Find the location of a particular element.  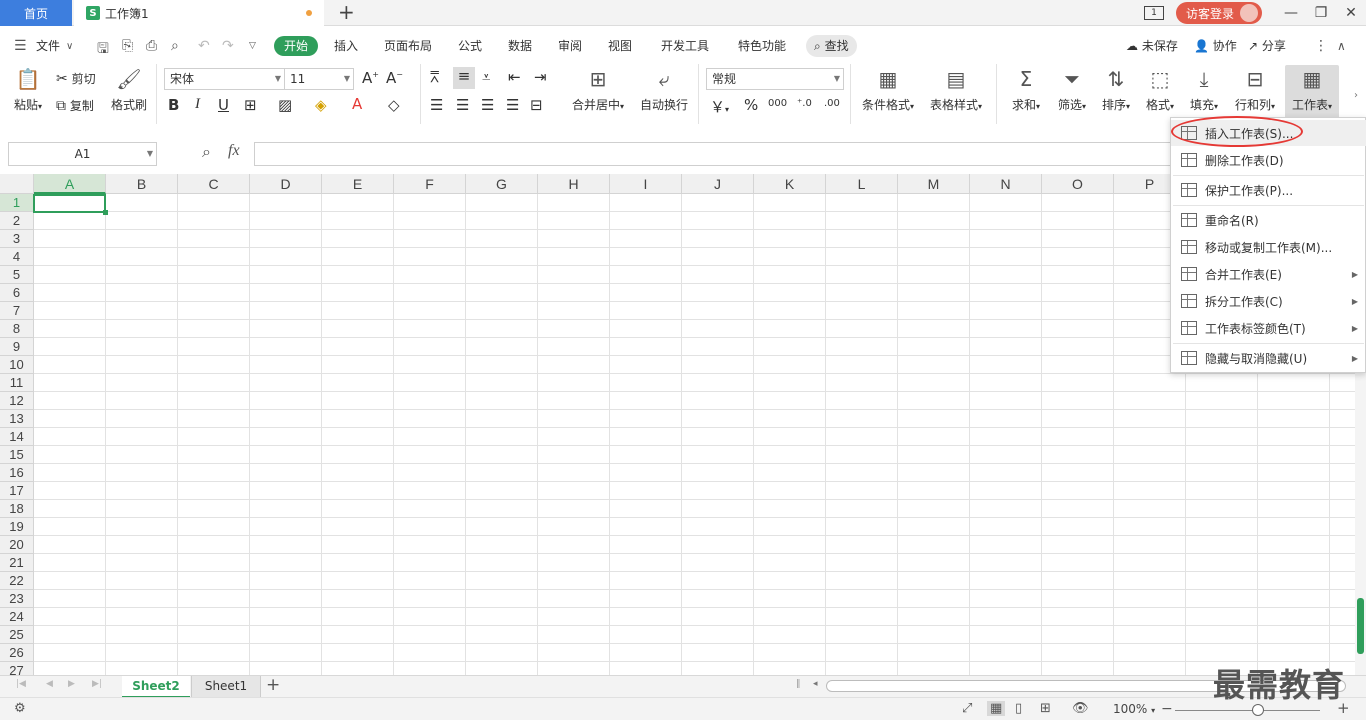

align-bottom-icon: ⩡ is located at coordinates (486, 77).